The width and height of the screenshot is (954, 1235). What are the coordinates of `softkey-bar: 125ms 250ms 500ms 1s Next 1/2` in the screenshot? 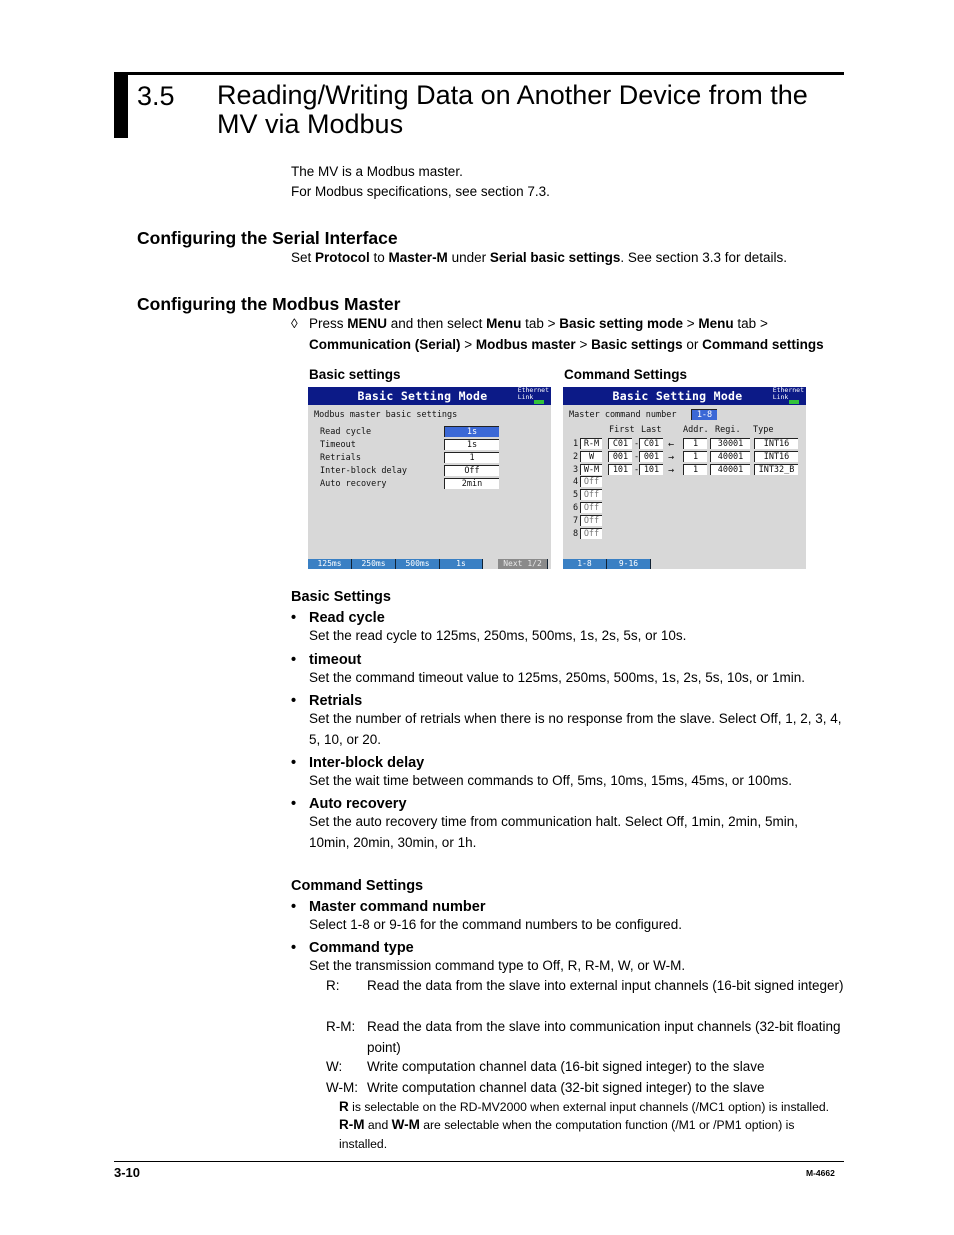 It's located at (429, 564).